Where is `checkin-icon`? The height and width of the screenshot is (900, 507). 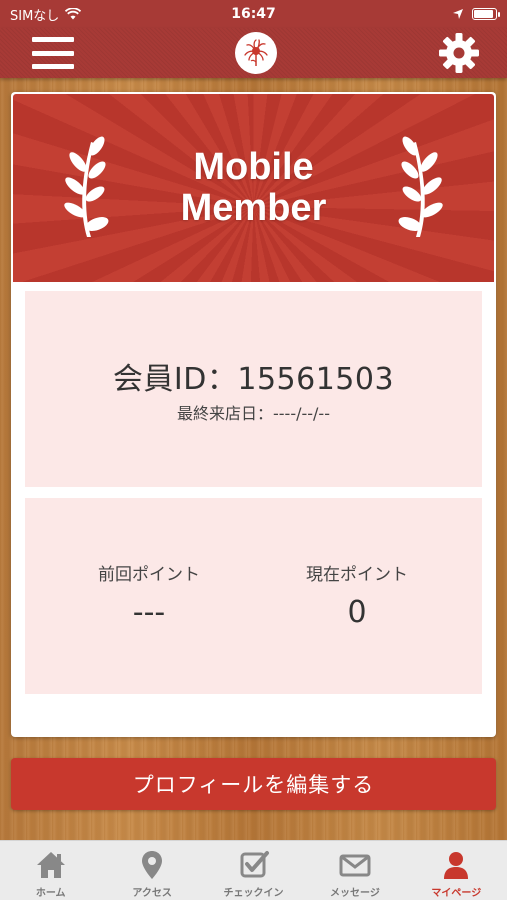
checkin-icon is located at coordinates (254, 864).